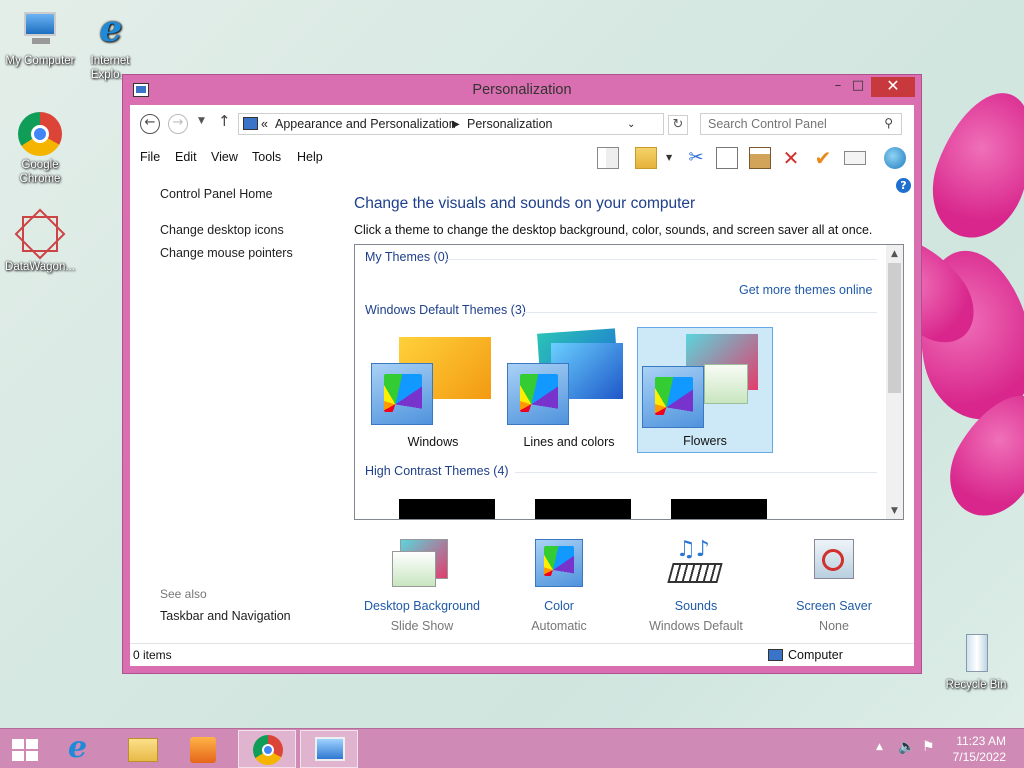 The image size is (1024, 768). What do you see at coordinates (40, 234) in the screenshot?
I see `datawagon-icon` at bounding box center [40, 234].